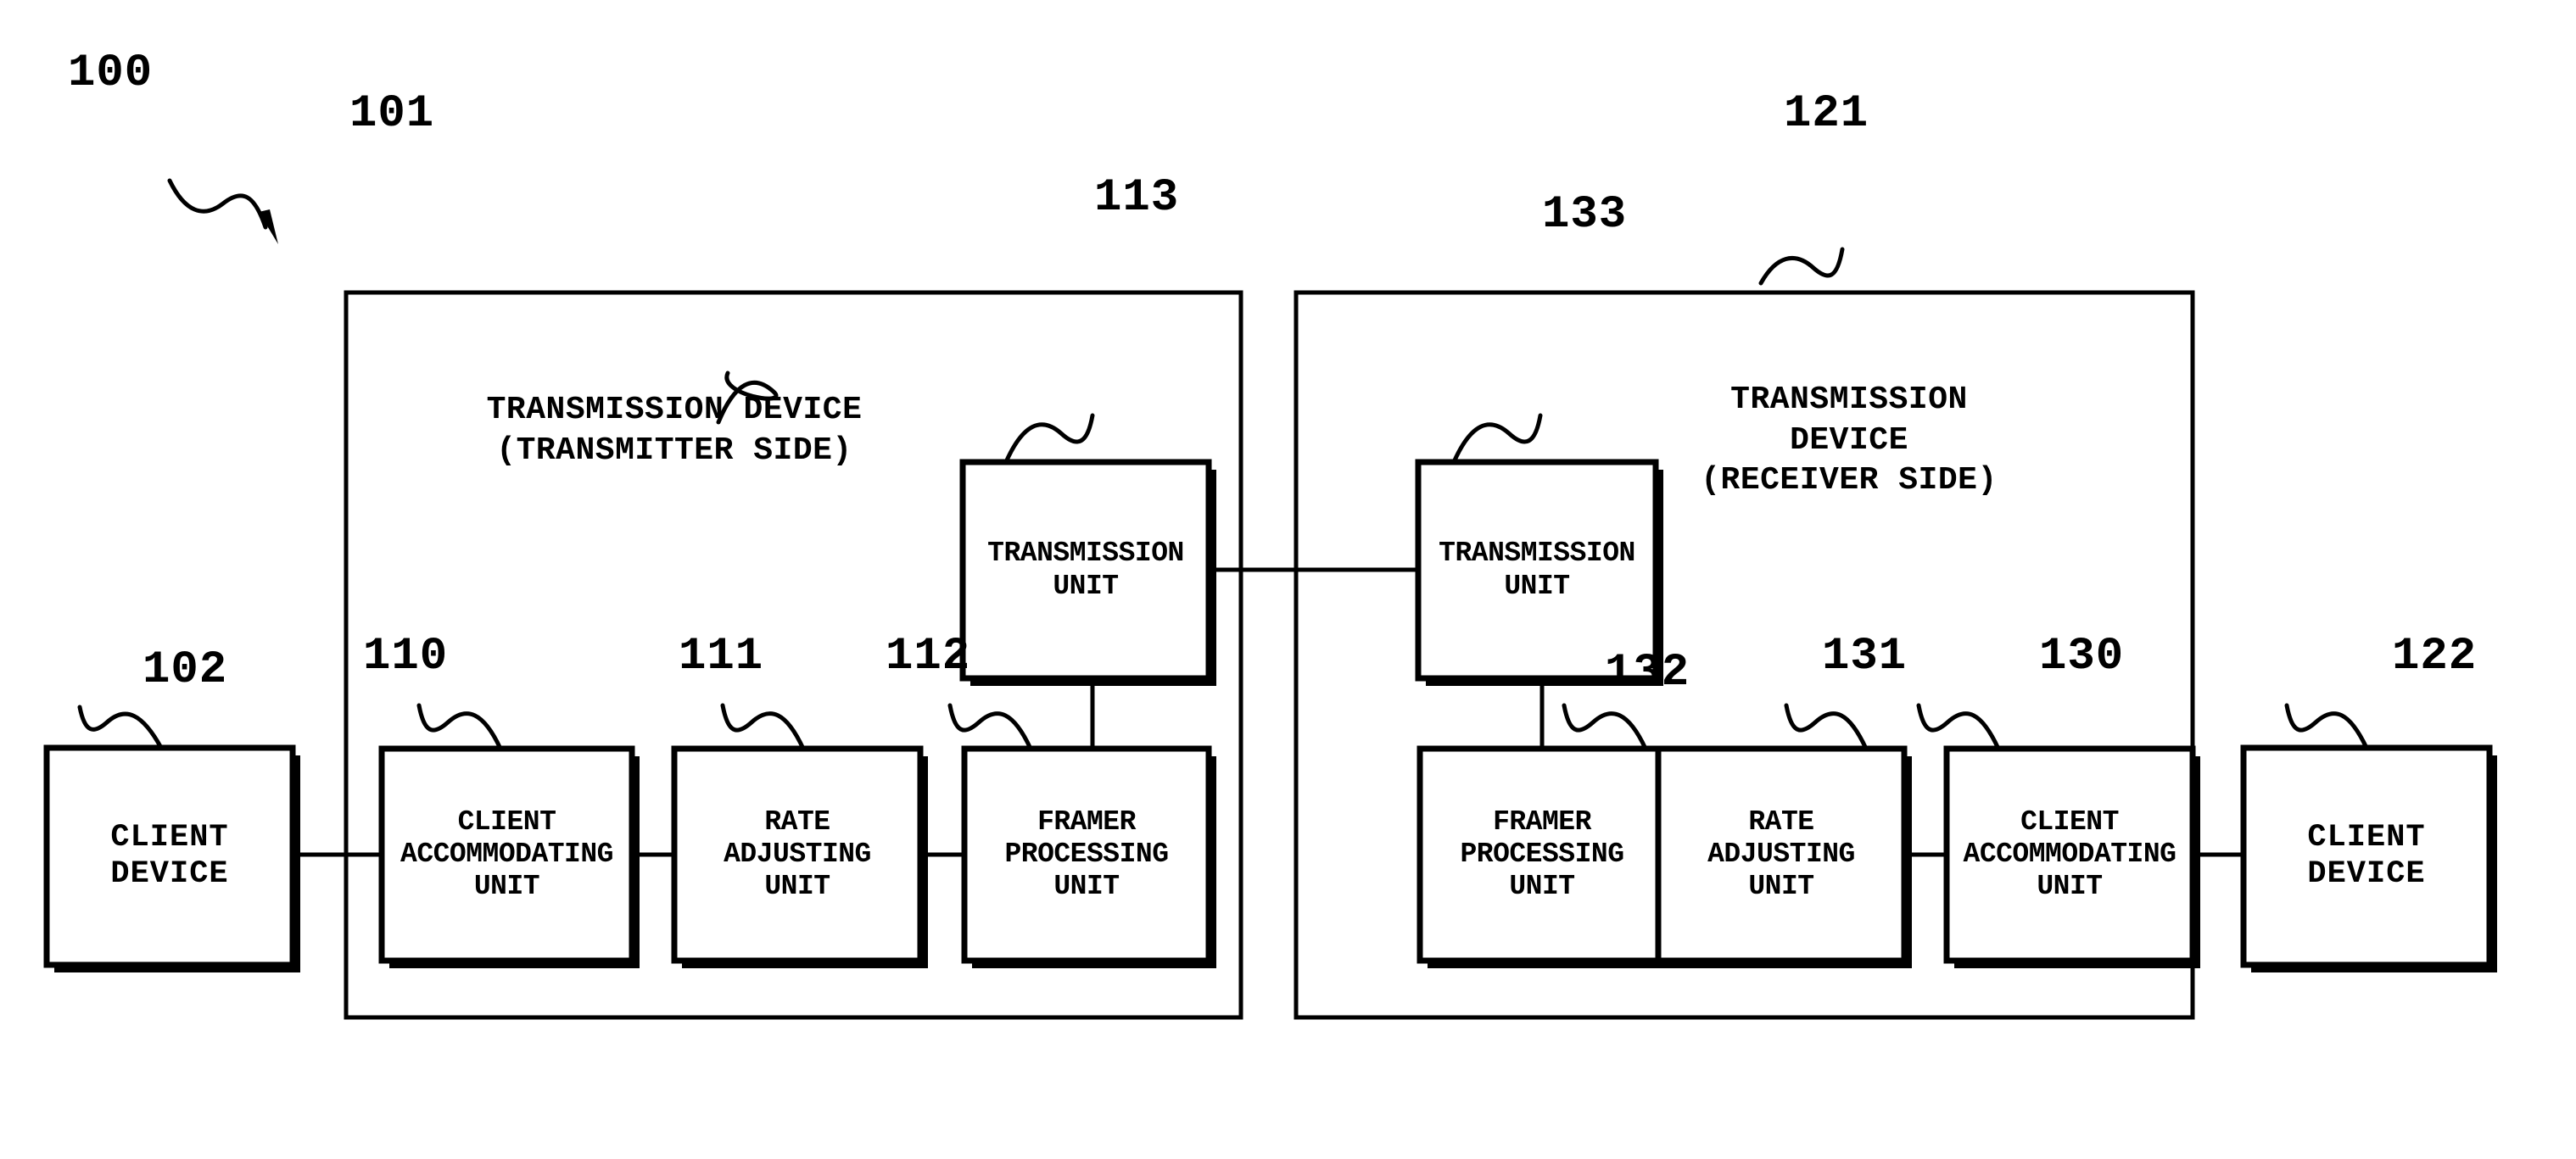 Image resolution: width=2576 pixels, height=1159 pixels. What do you see at coordinates (1585, 215) in the screenshot?
I see `ref-number-133: 133` at bounding box center [1585, 215].